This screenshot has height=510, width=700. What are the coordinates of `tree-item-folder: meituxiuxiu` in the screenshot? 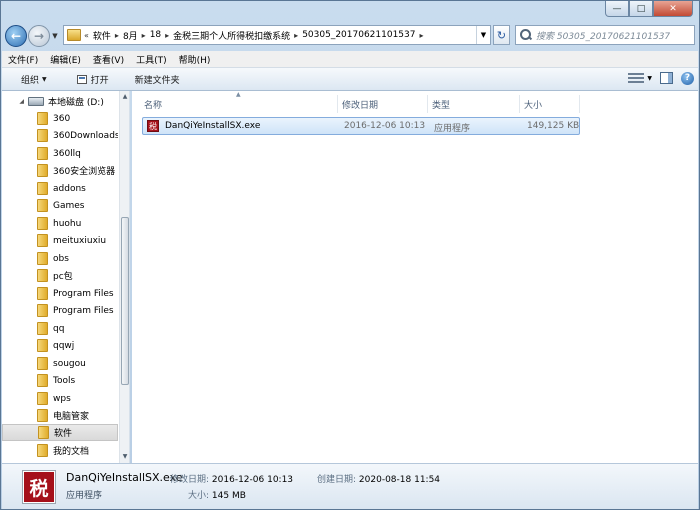 It's located at (60, 240).